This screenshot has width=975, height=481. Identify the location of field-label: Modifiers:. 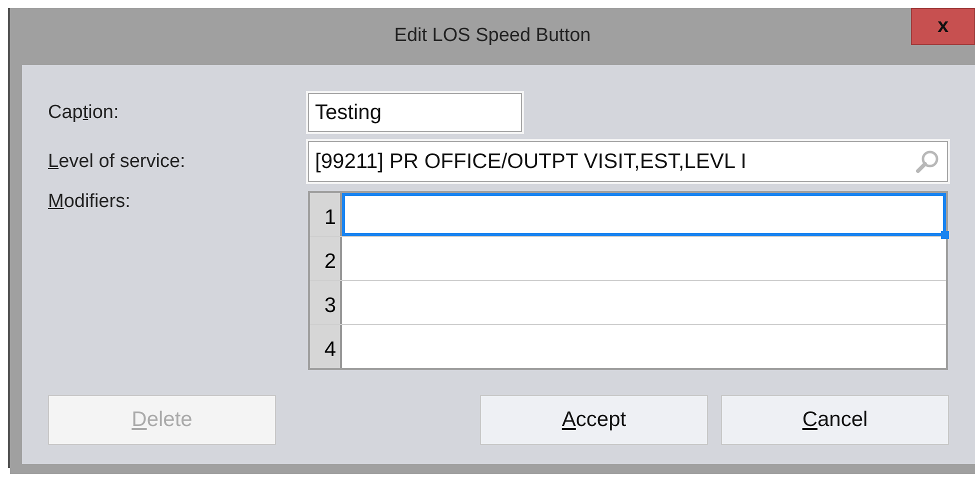
(90, 202).